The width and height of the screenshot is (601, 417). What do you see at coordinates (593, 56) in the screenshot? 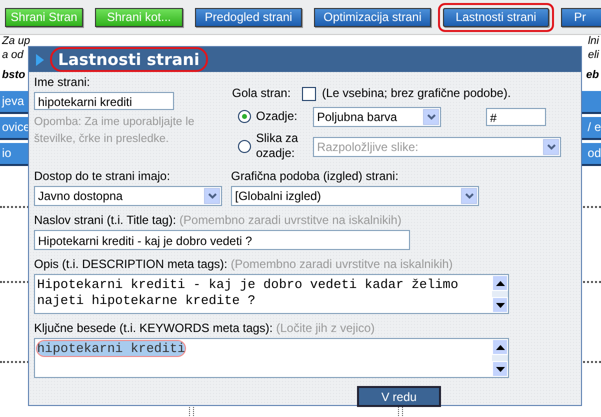
I see `background-text: eli` at bounding box center [593, 56].